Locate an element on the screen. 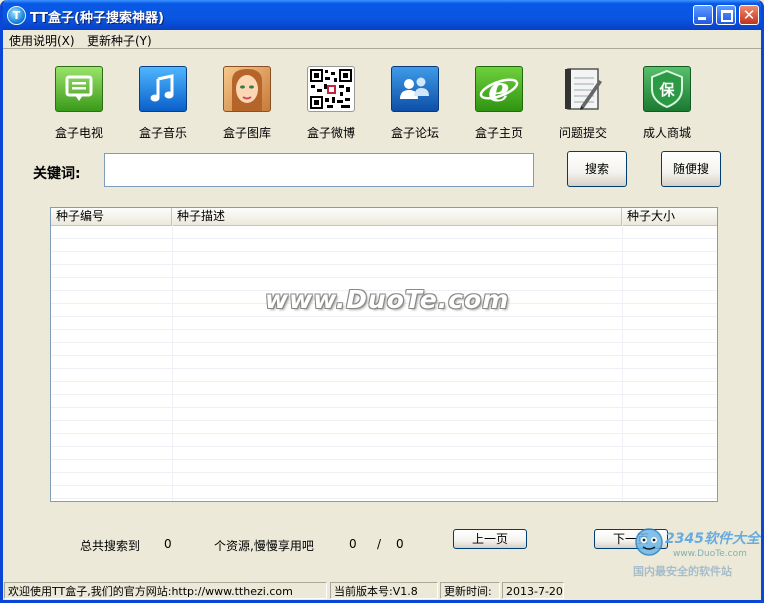 Image resolution: width=764 pixels, height=603 pixels. watermark-text: www.DuoTe.com is located at coordinates (387, 299).